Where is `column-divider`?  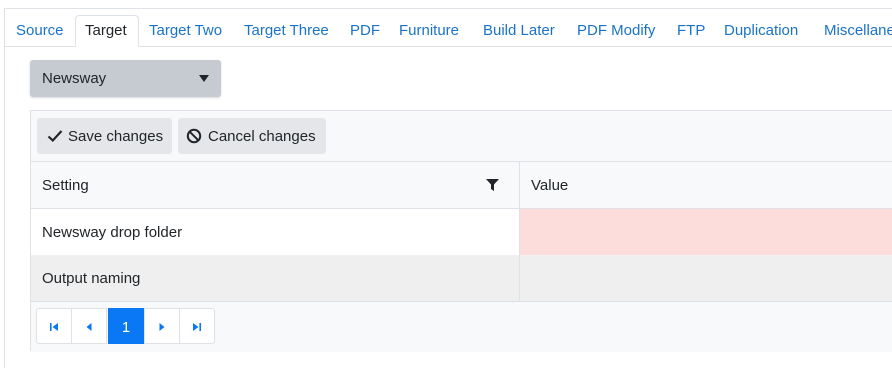 column-divider is located at coordinates (519, 231).